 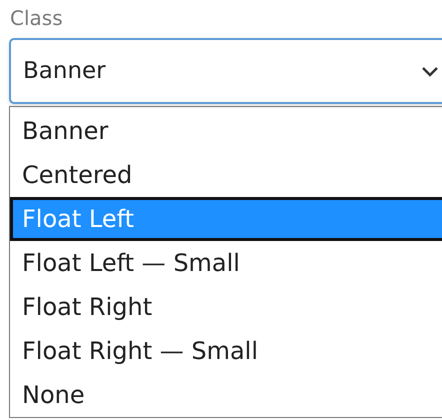 I want to click on chevron-down-icon, so click(x=430, y=71).